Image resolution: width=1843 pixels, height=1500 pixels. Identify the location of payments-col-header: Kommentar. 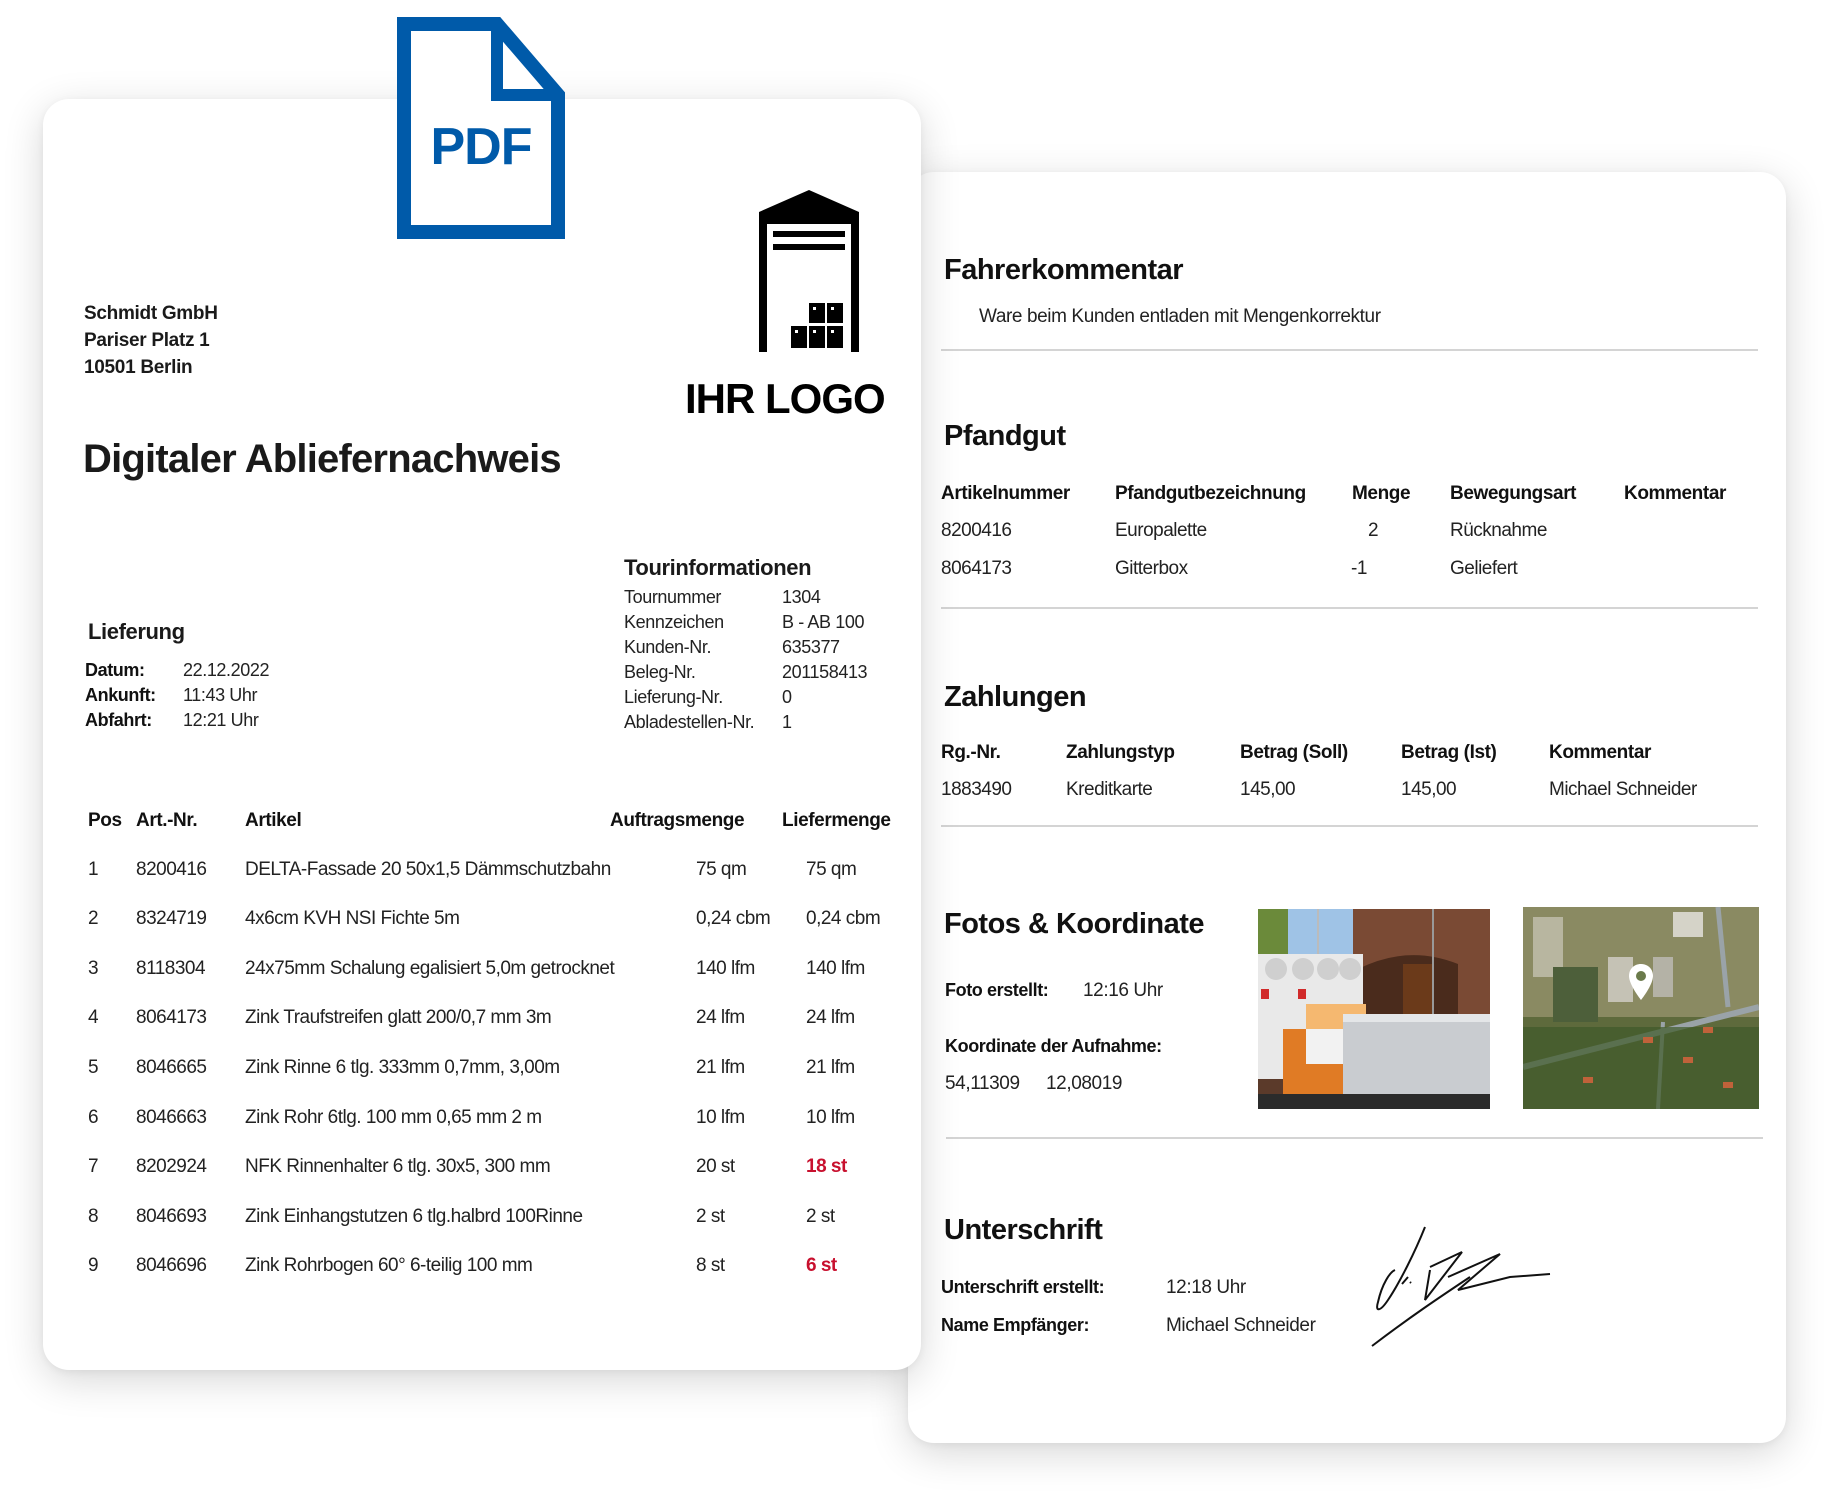
(1600, 752).